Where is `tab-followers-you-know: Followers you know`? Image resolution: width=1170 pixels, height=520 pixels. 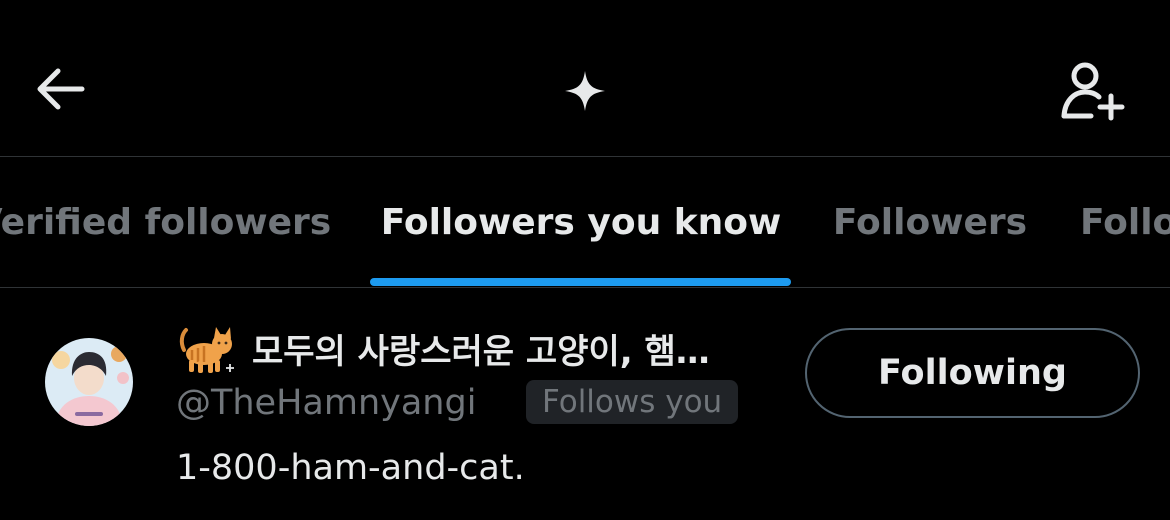 tab-followers-you-know: Followers you know is located at coordinates (581, 222).